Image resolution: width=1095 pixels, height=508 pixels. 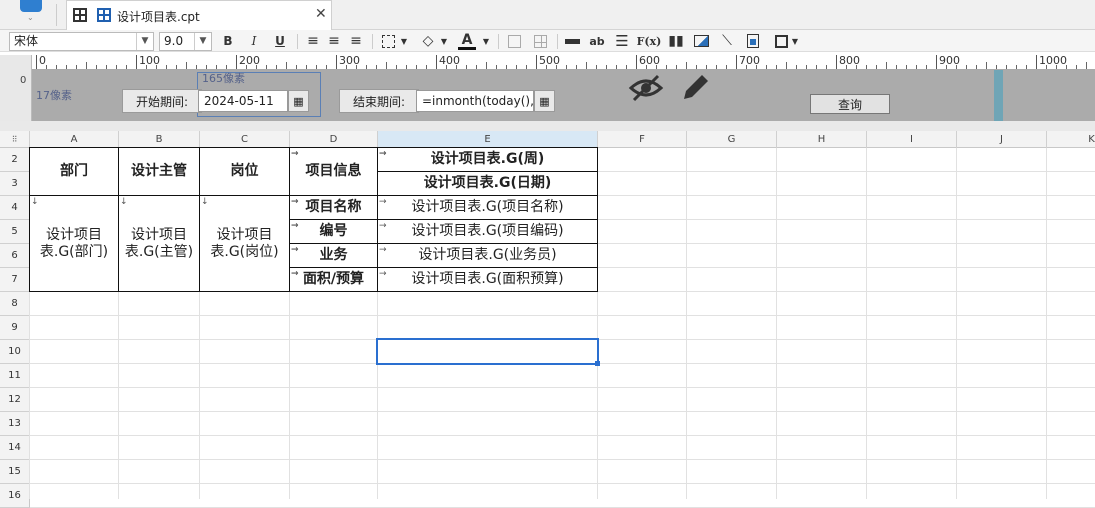 What do you see at coordinates (487, 183) in the screenshot?
I see `cell-e3: 设计项目表.G(日期)` at bounding box center [487, 183].